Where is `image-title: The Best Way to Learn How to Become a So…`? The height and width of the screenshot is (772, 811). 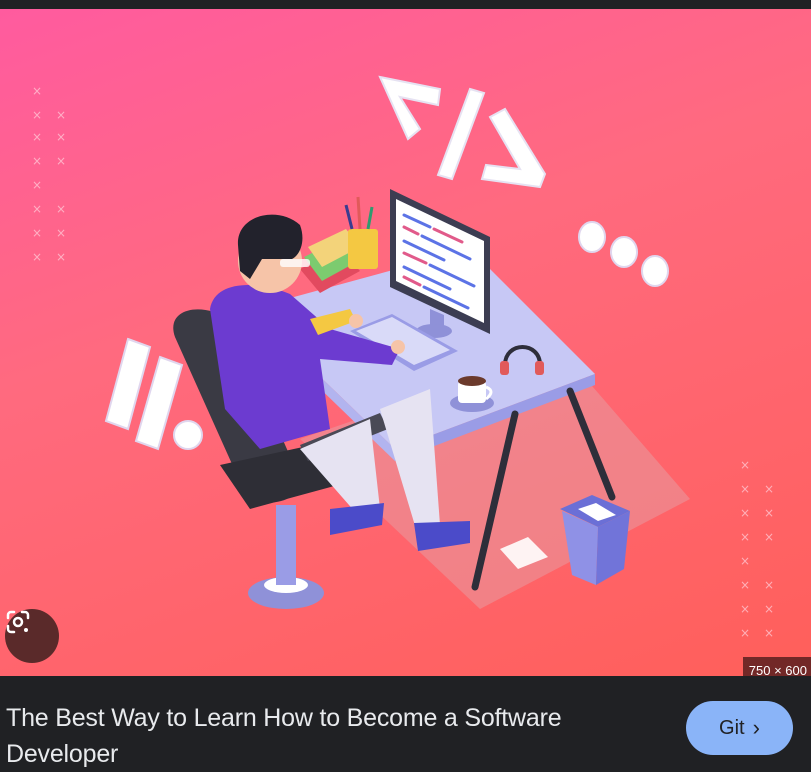
image-title: The Best Way to Learn How to Become a So… is located at coordinates (336, 736).